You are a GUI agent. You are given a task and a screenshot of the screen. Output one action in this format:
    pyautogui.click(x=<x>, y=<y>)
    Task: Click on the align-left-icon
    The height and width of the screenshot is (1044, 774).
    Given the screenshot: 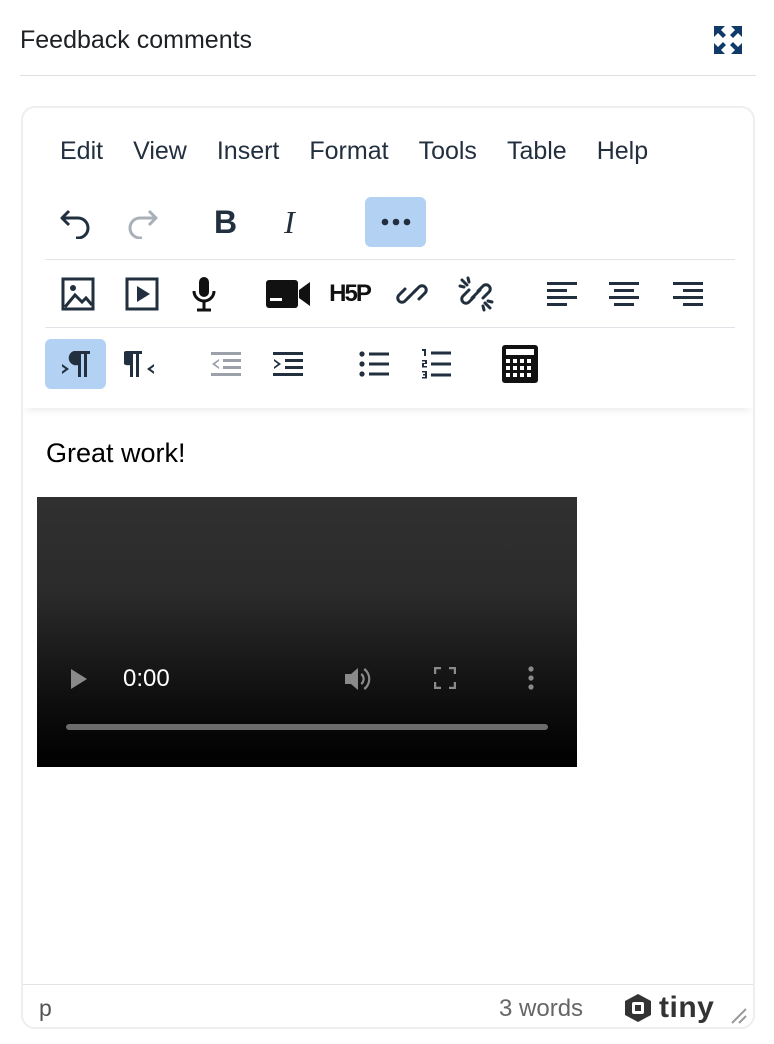 What is the action you would take?
    pyautogui.click(x=561, y=294)
    